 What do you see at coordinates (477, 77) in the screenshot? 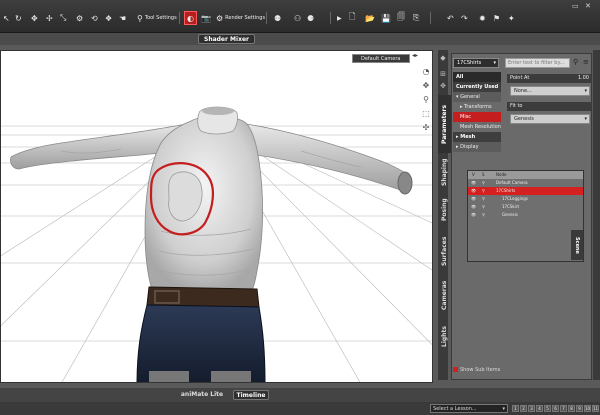
I see `category-item: All` at bounding box center [477, 77].